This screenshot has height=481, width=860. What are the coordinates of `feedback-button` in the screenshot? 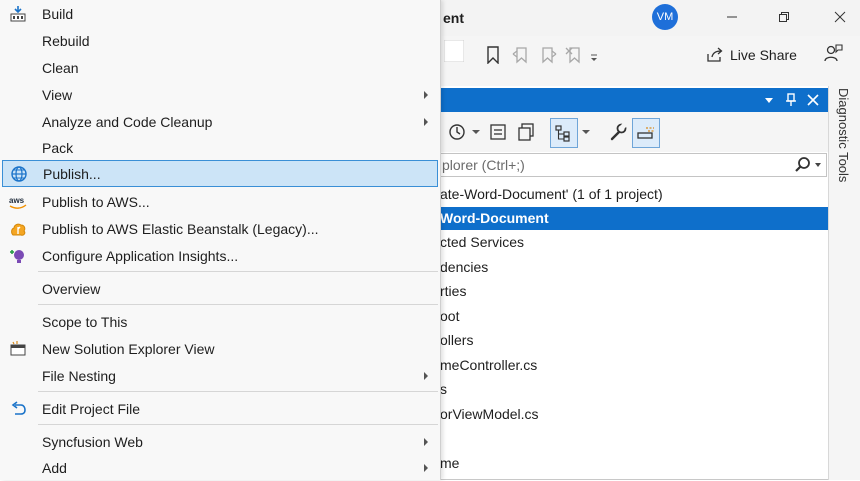 It's located at (833, 53).